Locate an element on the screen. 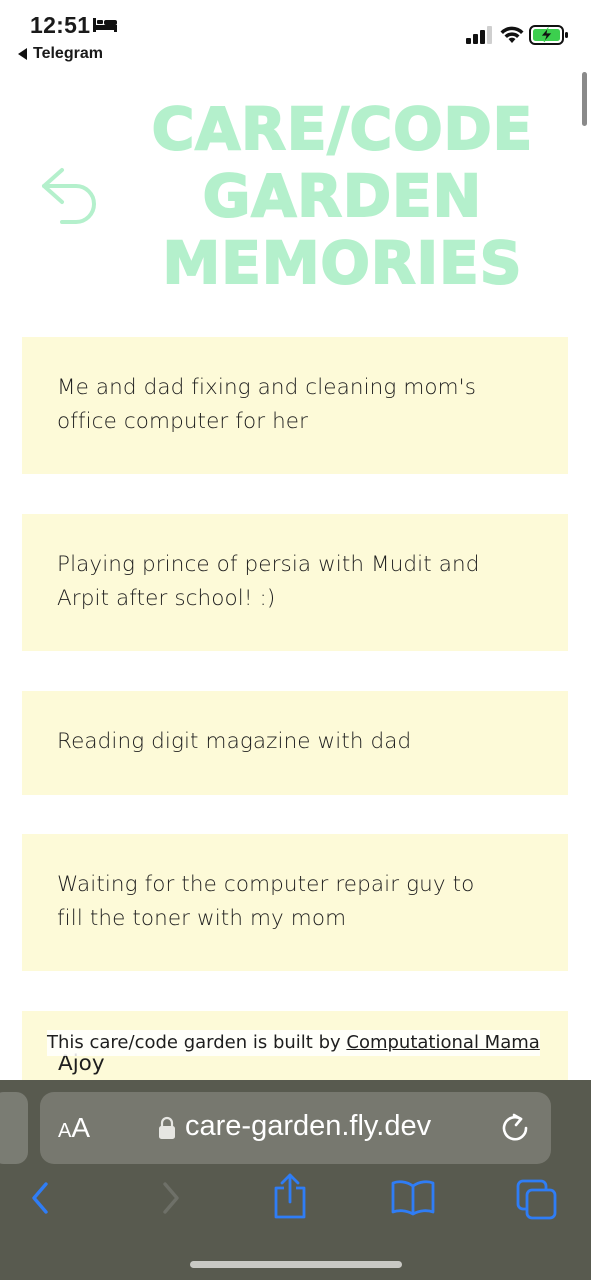 This screenshot has height=1280, width=591. previous-tab-preview is located at coordinates (14, 1128).